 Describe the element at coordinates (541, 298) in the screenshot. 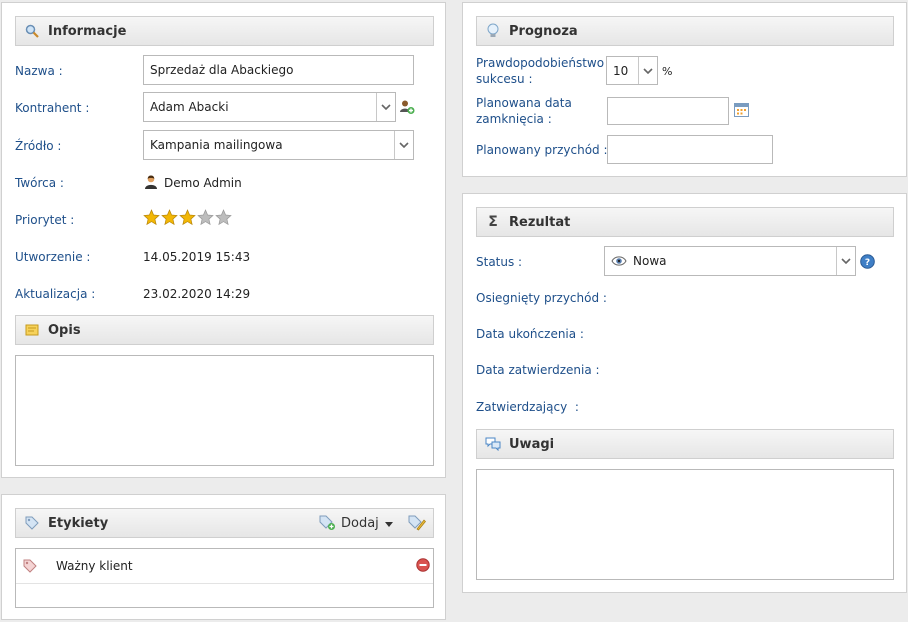

I see `osiagniety-przychod-label: Osiegnięty przychód :` at that location.